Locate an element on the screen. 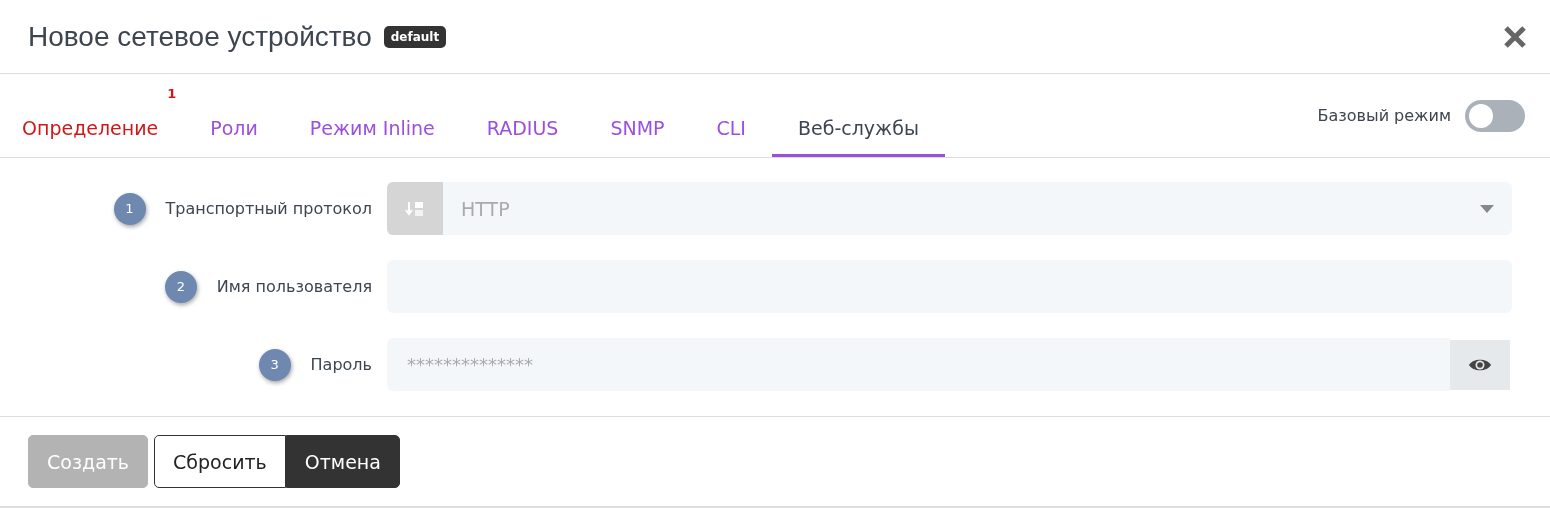  step-number: 1 is located at coordinates (129, 208).